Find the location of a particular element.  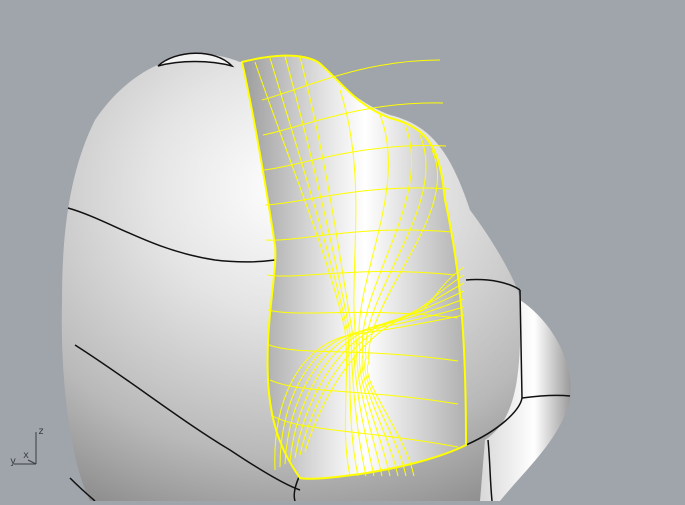

axis-z-label: z is located at coordinates (41, 431).